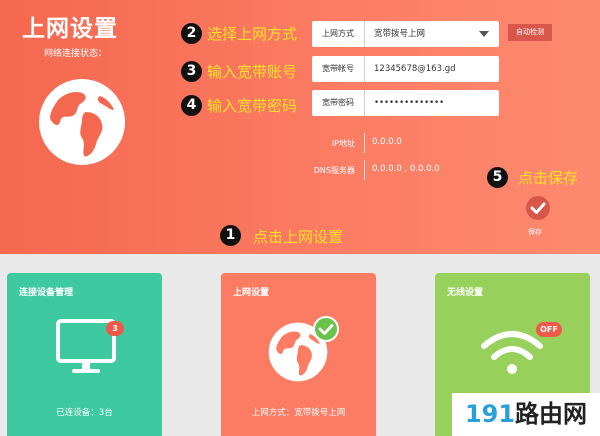  What do you see at coordinates (343, 143) in the screenshot?
I see `ip-label: IP地址` at bounding box center [343, 143].